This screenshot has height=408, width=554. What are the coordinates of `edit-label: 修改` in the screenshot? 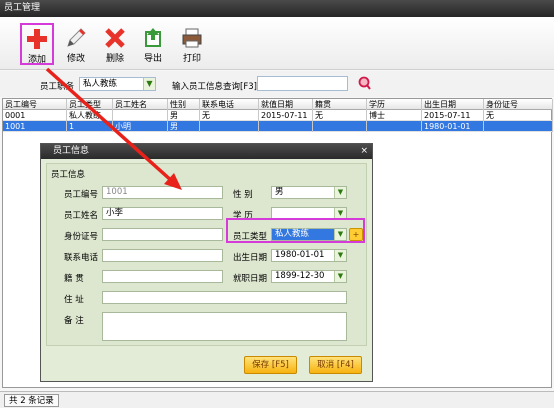 It's located at (75, 59).